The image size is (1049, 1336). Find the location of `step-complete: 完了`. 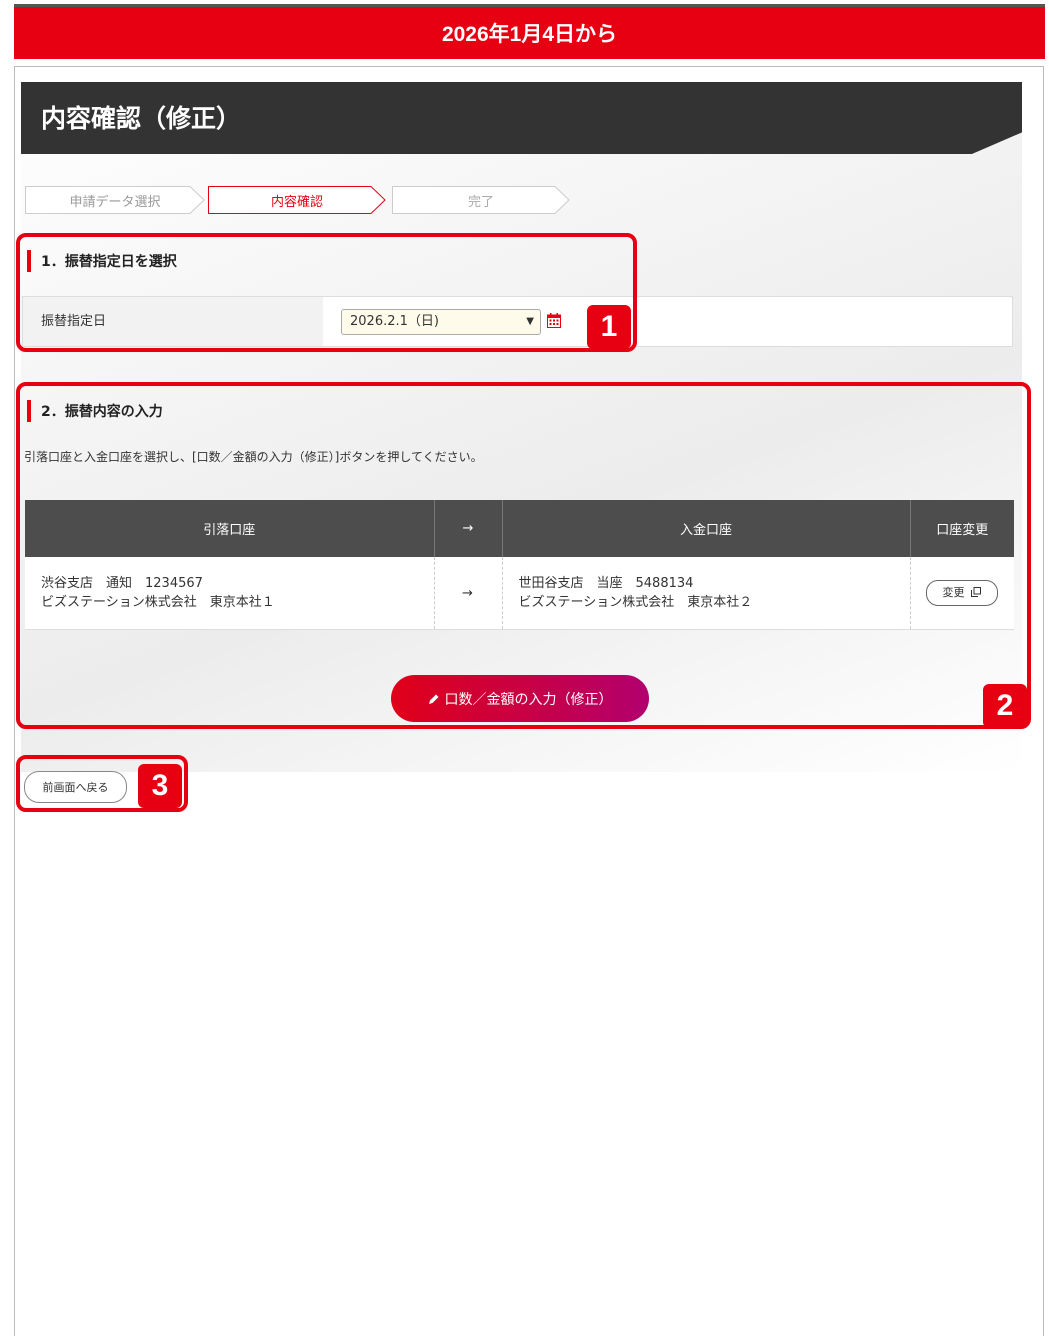

step-complete: 完了 is located at coordinates (481, 200).